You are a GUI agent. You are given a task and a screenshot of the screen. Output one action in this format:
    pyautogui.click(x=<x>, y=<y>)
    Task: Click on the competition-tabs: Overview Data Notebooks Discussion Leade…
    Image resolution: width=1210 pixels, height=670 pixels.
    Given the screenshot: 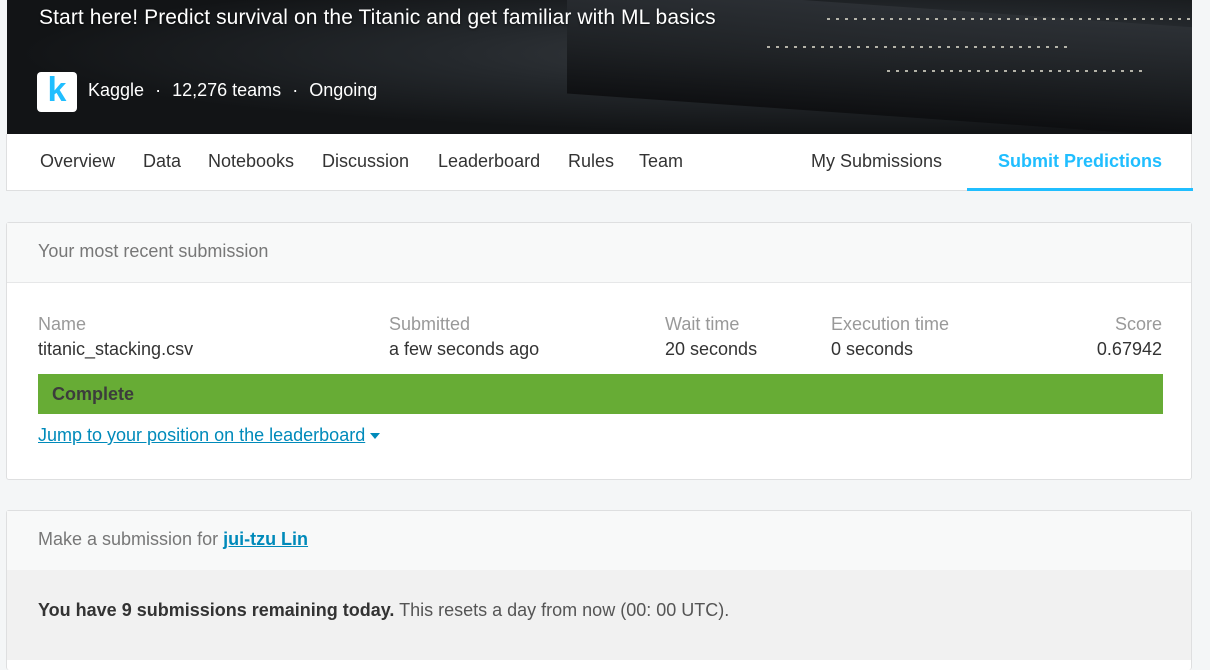 What is the action you would take?
    pyautogui.click(x=600, y=162)
    